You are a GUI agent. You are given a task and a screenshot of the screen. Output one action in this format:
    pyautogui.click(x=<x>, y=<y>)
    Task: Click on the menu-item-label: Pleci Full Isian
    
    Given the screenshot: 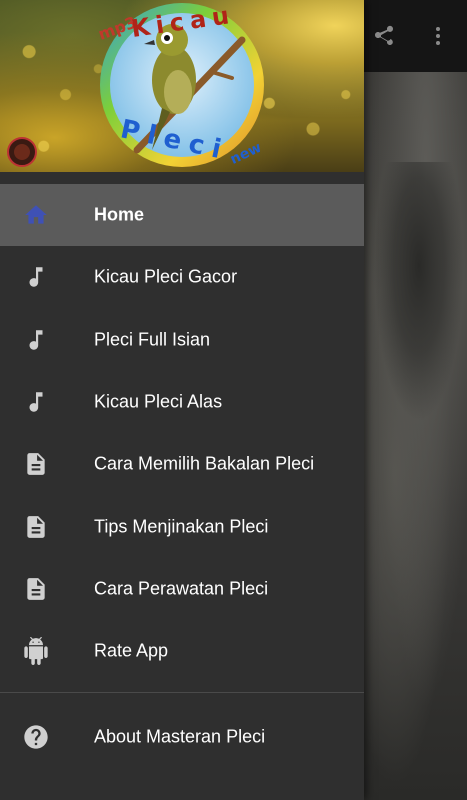 What is the action you would take?
    pyautogui.click(x=152, y=339)
    